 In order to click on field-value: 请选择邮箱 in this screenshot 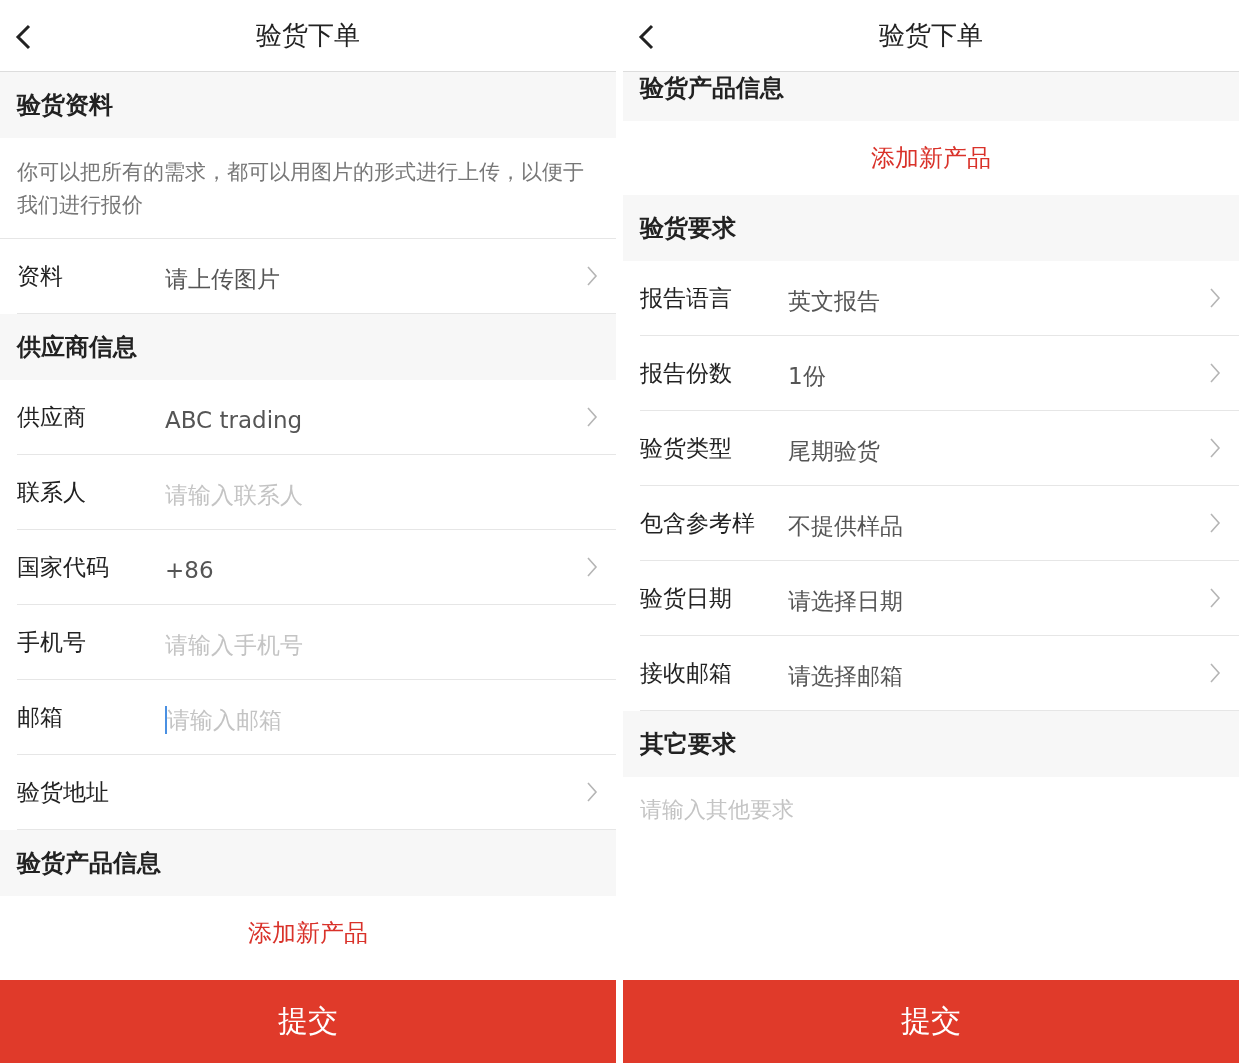, I will do `click(845, 676)`.